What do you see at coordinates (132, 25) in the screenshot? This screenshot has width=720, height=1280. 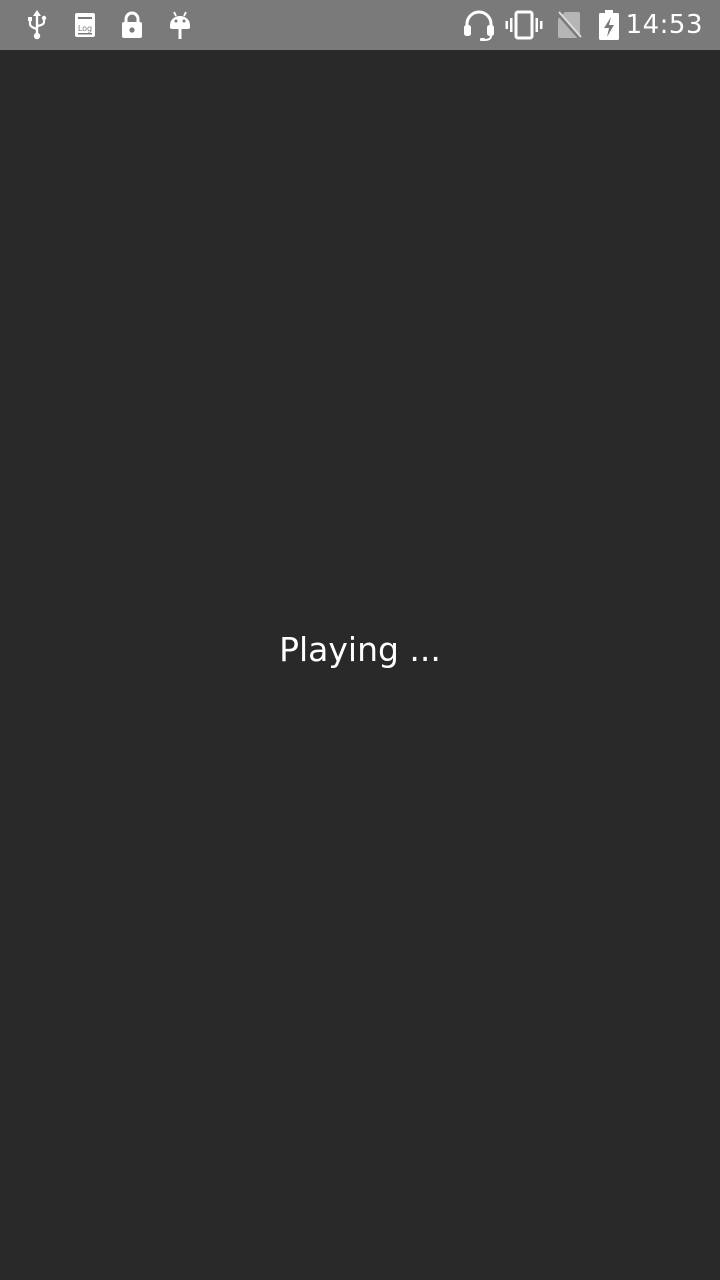 I see `lock-icon` at bounding box center [132, 25].